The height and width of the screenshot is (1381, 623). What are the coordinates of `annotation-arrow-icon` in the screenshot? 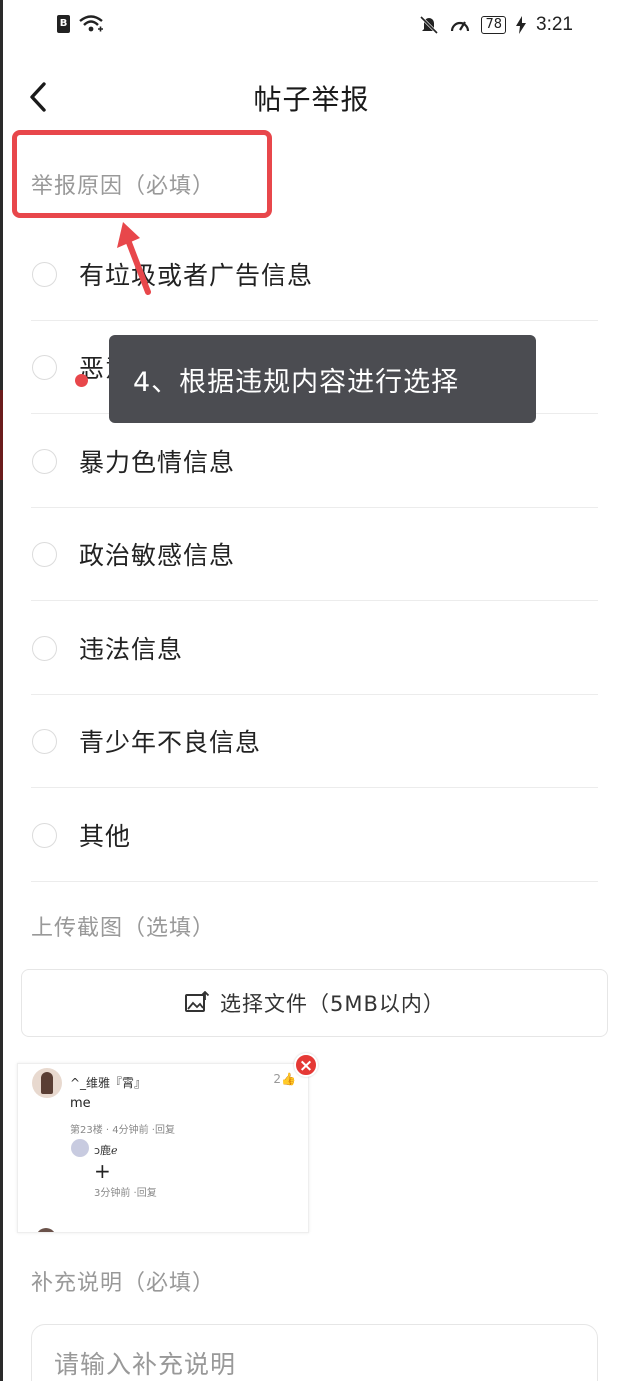 It's located at (134, 258).